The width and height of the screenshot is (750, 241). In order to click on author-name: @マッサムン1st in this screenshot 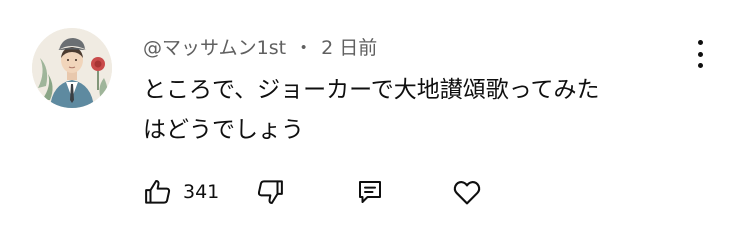, I will do `click(214, 46)`.